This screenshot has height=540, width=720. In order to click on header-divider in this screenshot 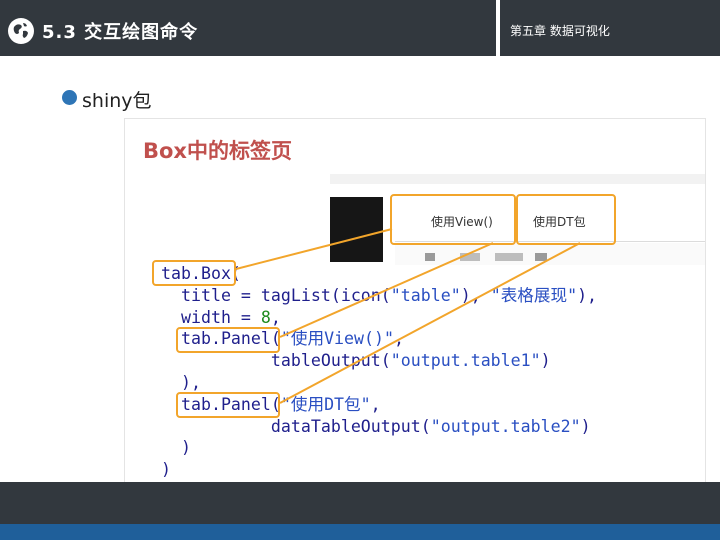, I will do `click(498, 28)`.